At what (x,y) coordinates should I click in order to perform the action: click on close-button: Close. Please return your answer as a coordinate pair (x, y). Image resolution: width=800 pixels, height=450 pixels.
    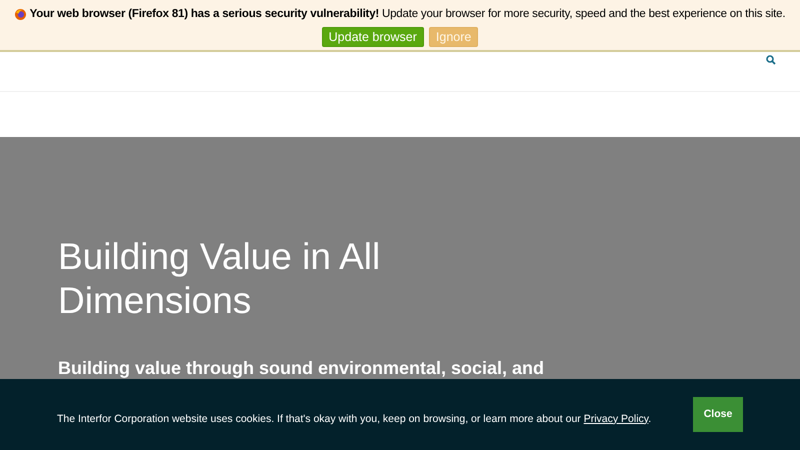
    Looking at the image, I should click on (718, 414).